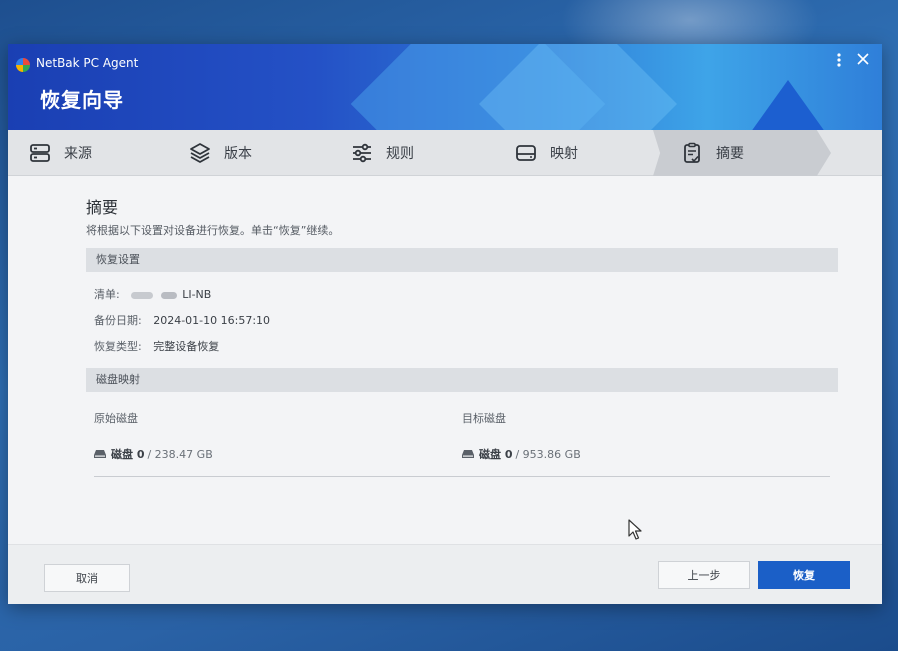 The image size is (898, 651). I want to click on backup-date-value: 2024-01-10 16:57:10, so click(212, 320).